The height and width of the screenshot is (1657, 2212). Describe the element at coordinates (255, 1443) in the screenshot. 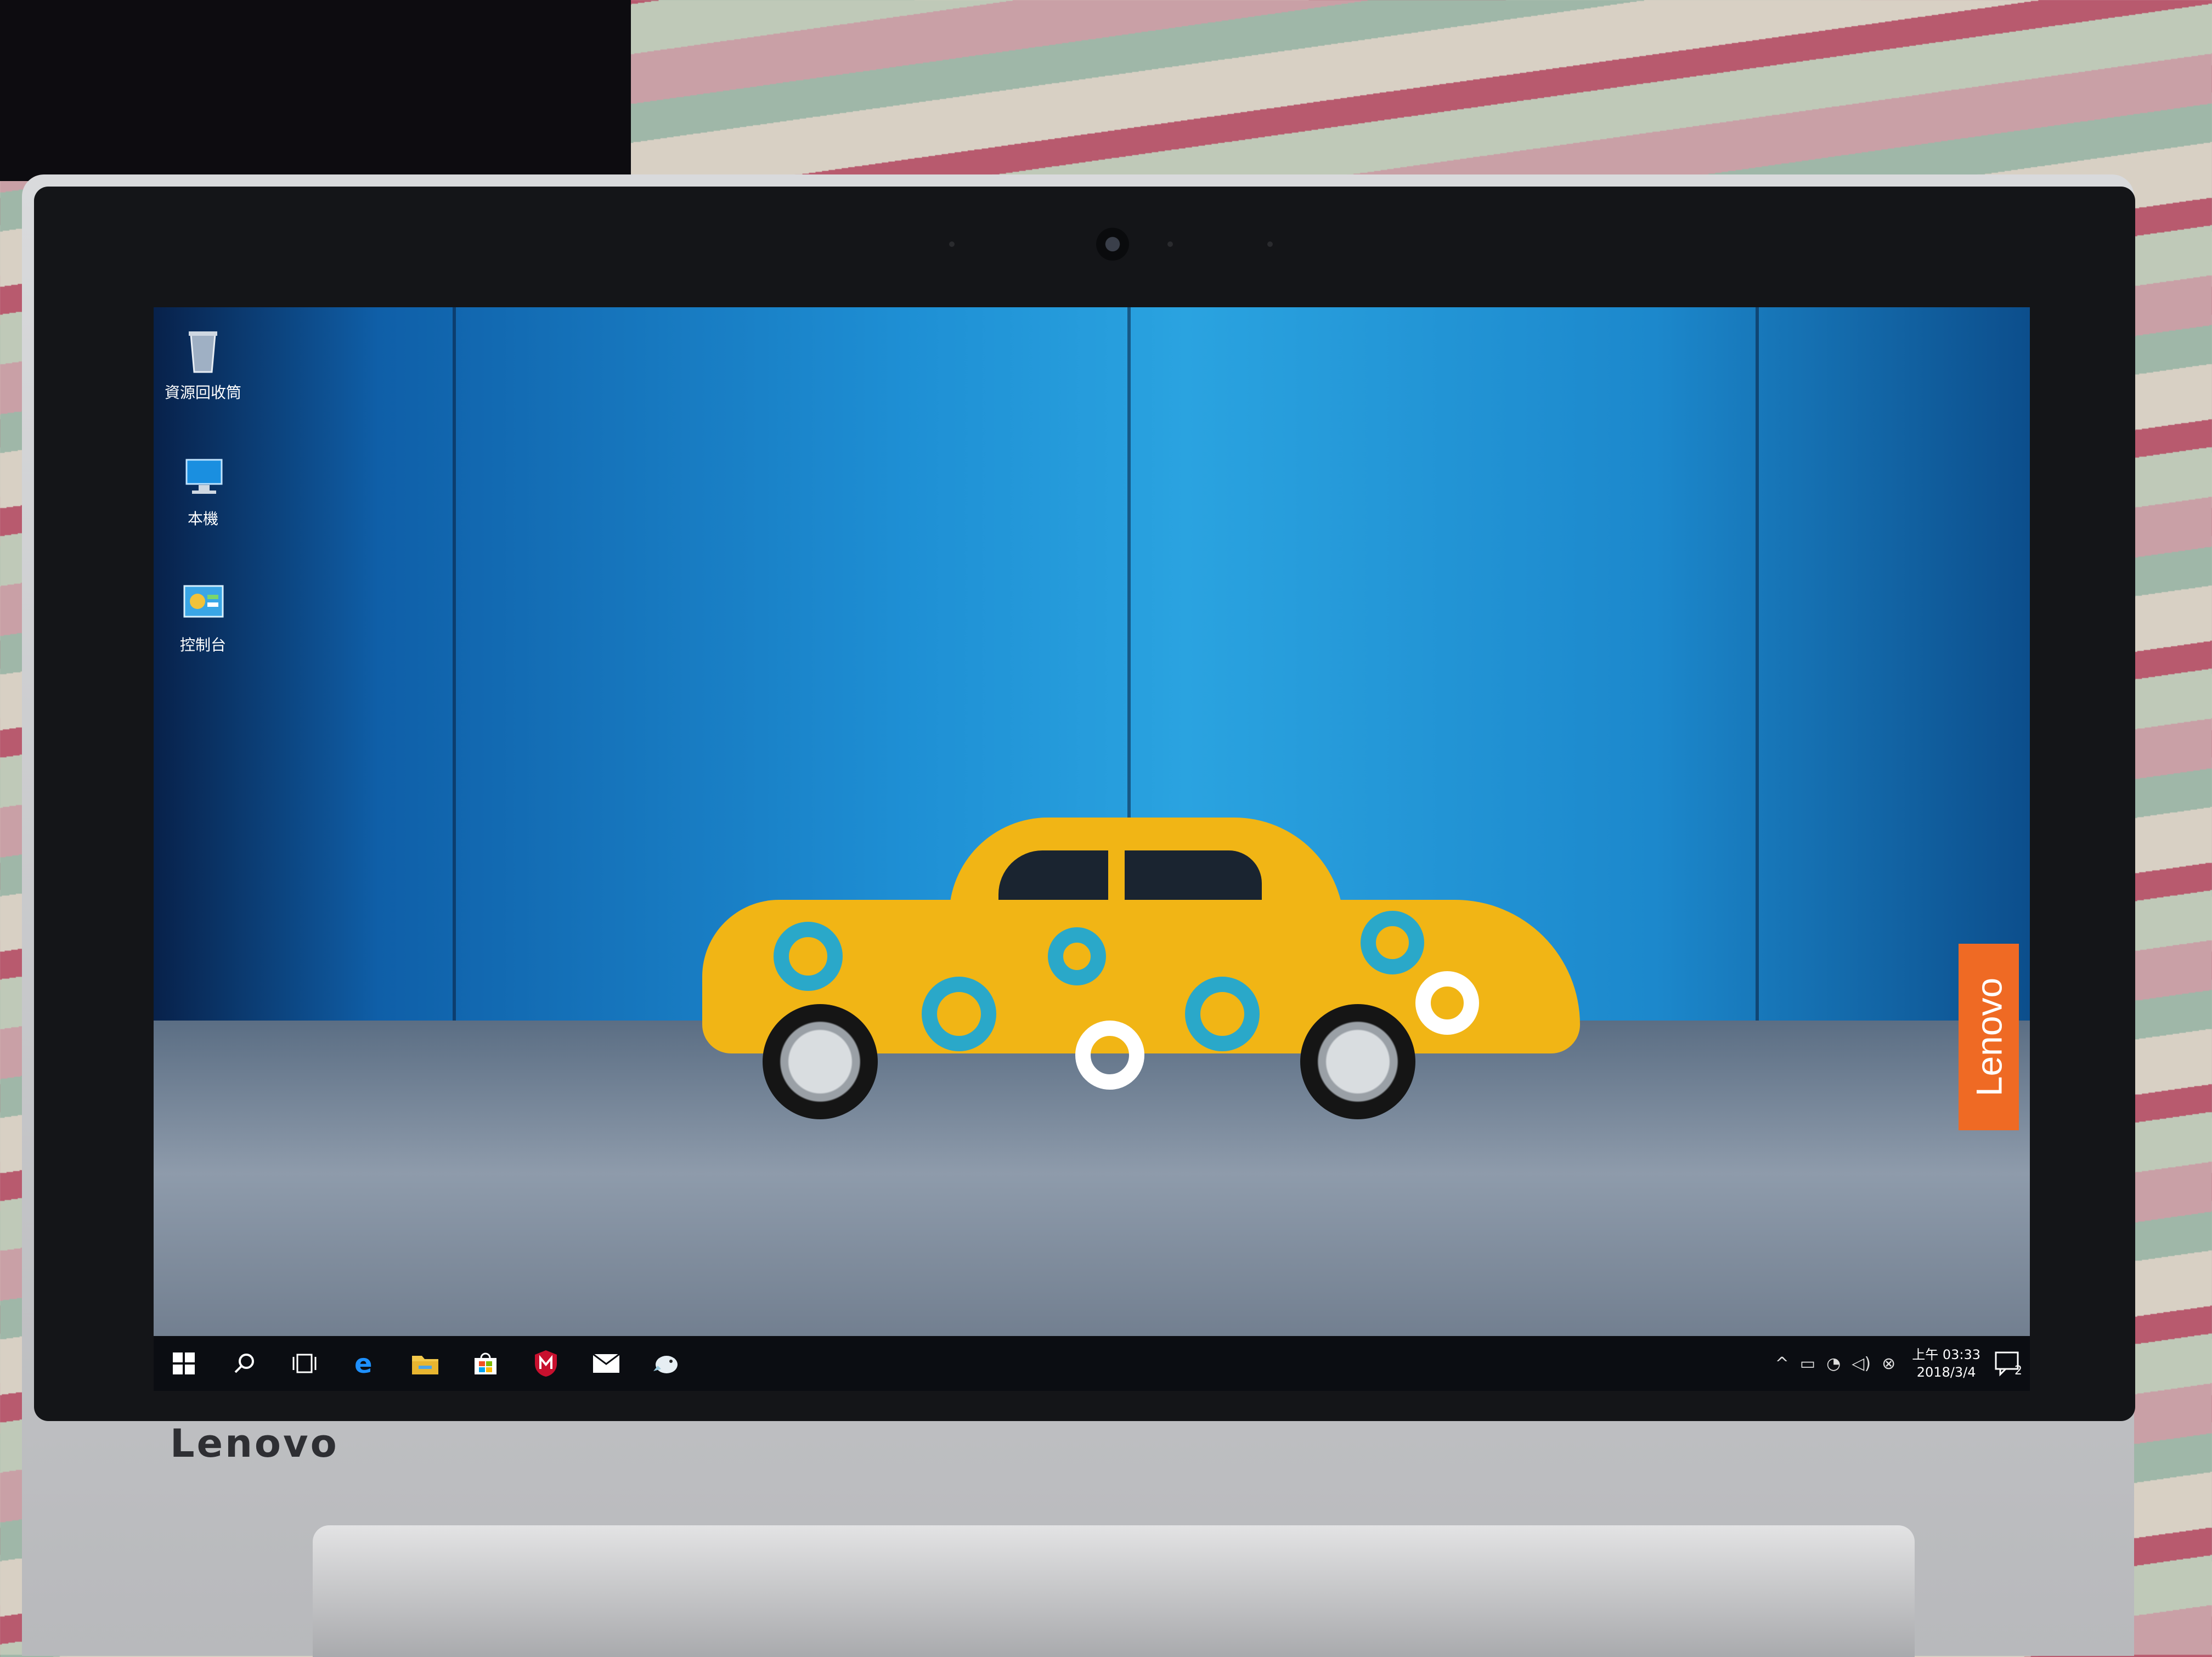

I see `bezel-logo: Lenovo` at that location.